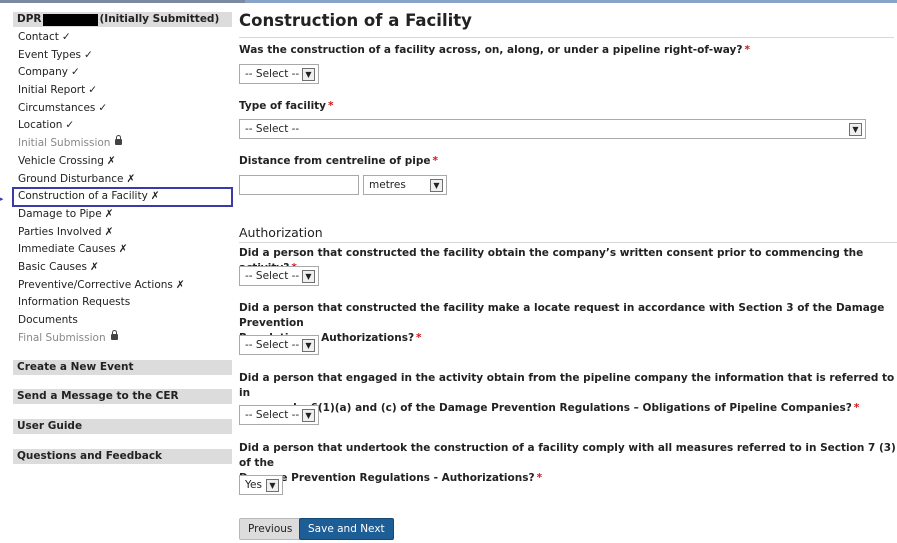  What do you see at coordinates (122, 197) in the screenshot?
I see `sidebar-item-construction-of-a-facility: Construction of a Facility ✗` at bounding box center [122, 197].